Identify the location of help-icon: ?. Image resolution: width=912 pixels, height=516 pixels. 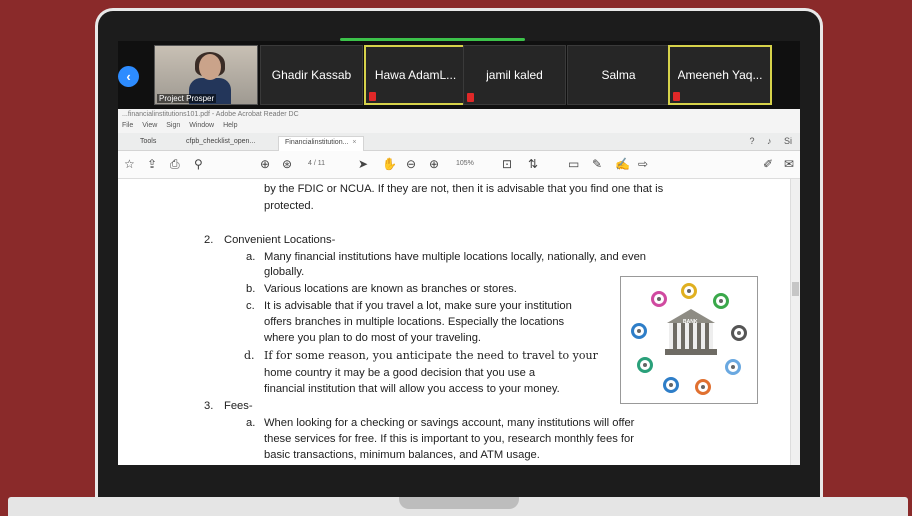
(751, 141).